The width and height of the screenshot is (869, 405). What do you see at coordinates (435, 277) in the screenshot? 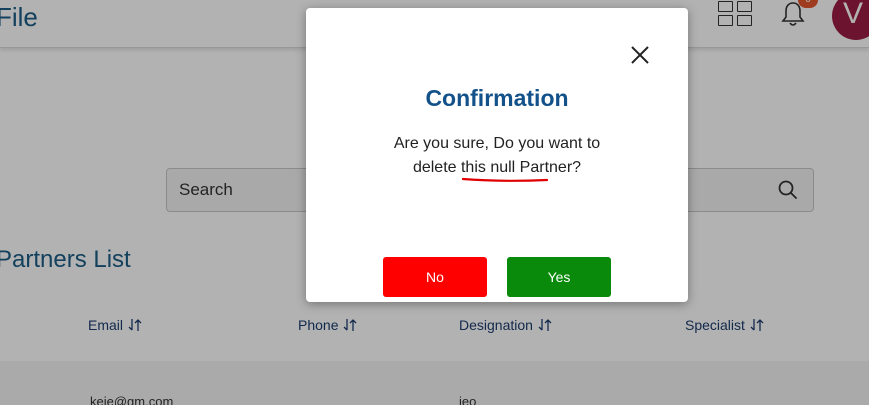
I see `no-button: No` at bounding box center [435, 277].